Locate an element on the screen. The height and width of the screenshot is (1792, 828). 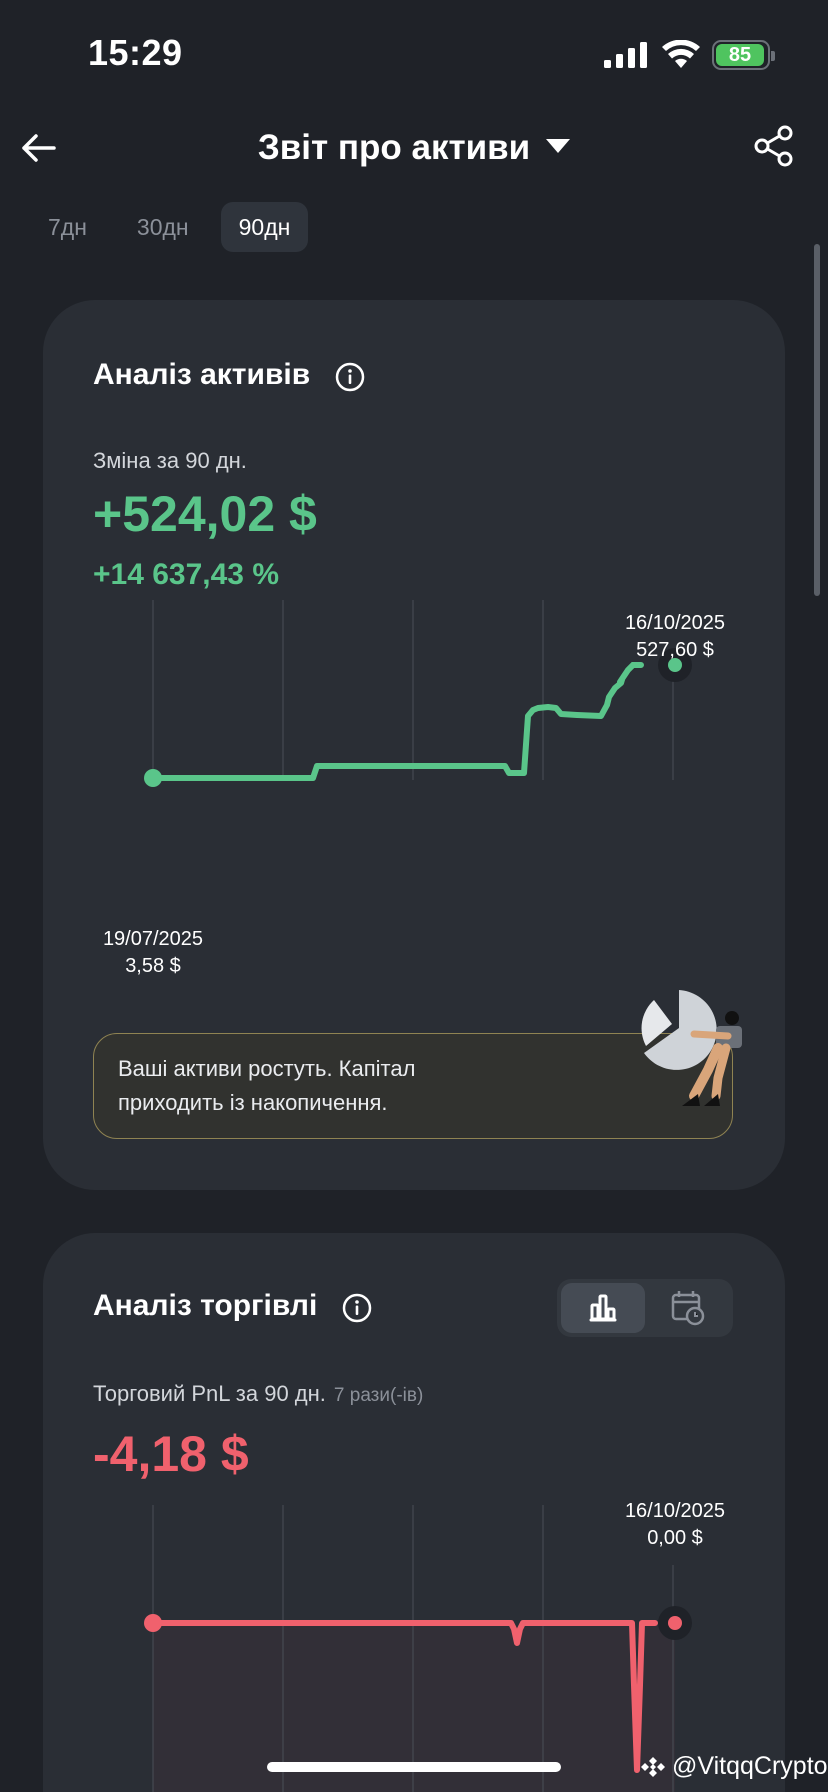
change-value: +524,02 $ is located at coordinates (205, 514).